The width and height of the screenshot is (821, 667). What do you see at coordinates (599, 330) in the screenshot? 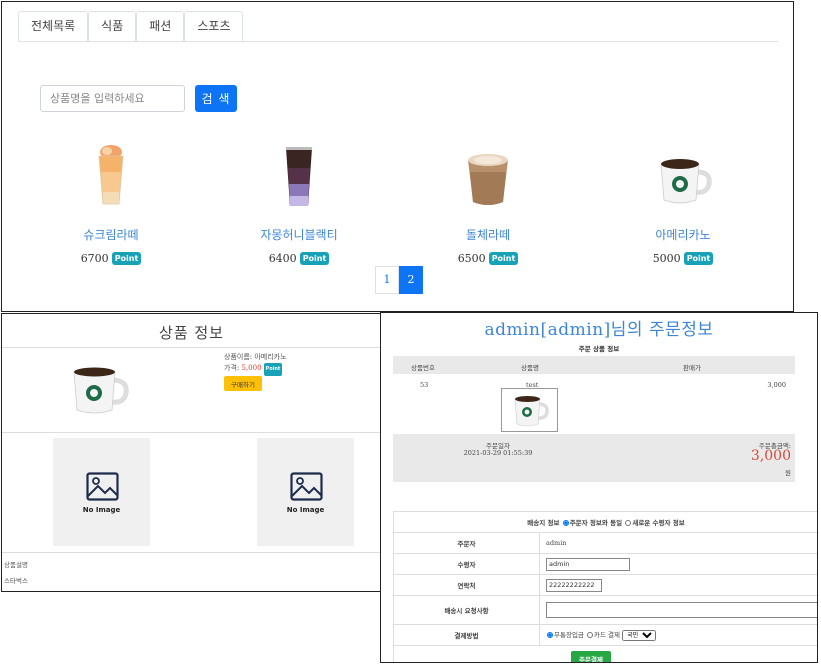
I see `page-title: admin[admin]님의 주문정보` at bounding box center [599, 330].